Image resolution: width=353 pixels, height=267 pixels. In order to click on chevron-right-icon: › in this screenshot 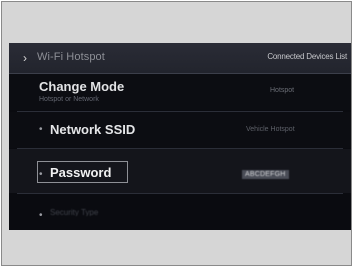, I will do `click(28, 58)`.